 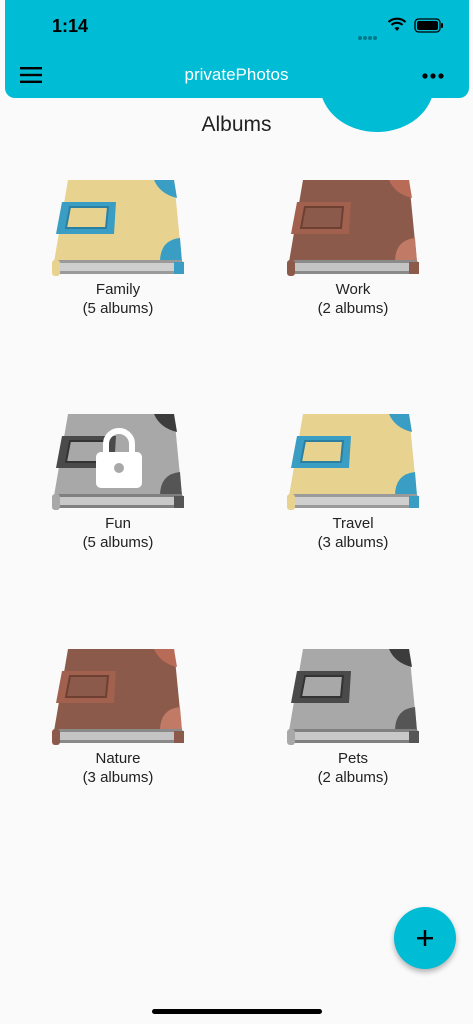 What do you see at coordinates (70, 26) in the screenshot?
I see `status-time: 1:14` at bounding box center [70, 26].